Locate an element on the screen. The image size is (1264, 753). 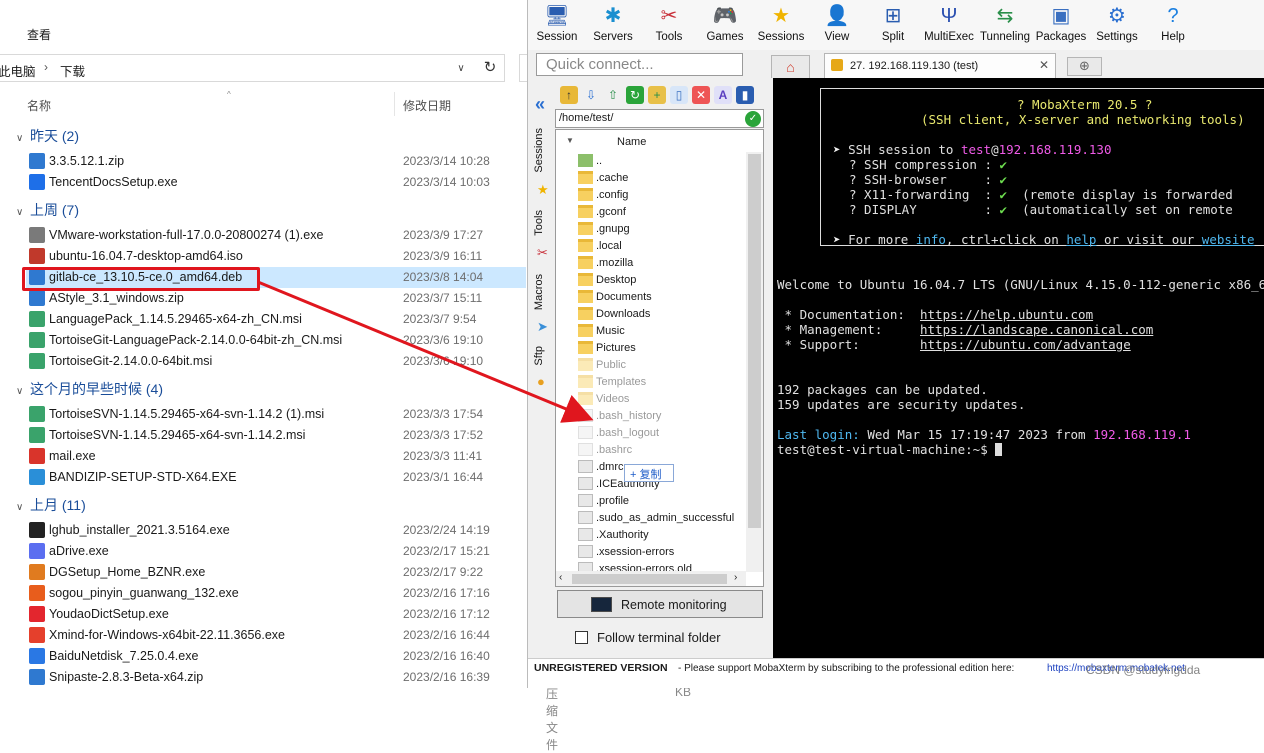
menu-view: 查看 is located at coordinates (39, 34).